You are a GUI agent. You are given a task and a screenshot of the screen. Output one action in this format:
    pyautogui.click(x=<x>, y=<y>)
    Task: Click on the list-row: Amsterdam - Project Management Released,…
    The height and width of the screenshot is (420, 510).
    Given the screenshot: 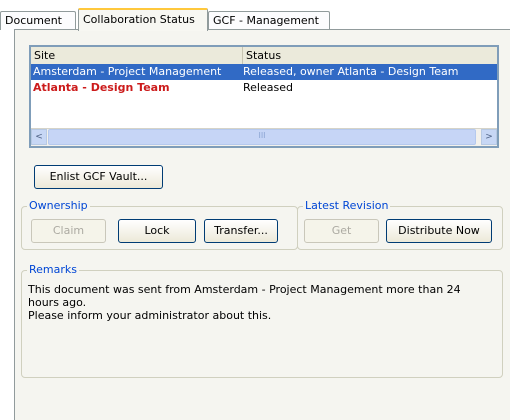 What is the action you would take?
    pyautogui.click(x=264, y=72)
    